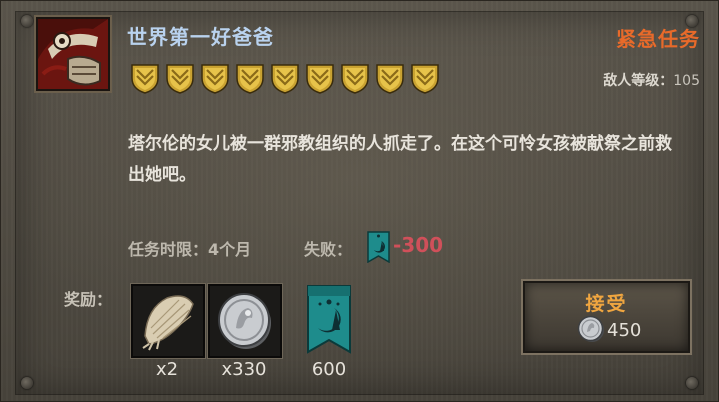 The image size is (719, 402). Describe the element at coordinates (606, 317) in the screenshot. I see `accept-button: 接受 450` at that location.